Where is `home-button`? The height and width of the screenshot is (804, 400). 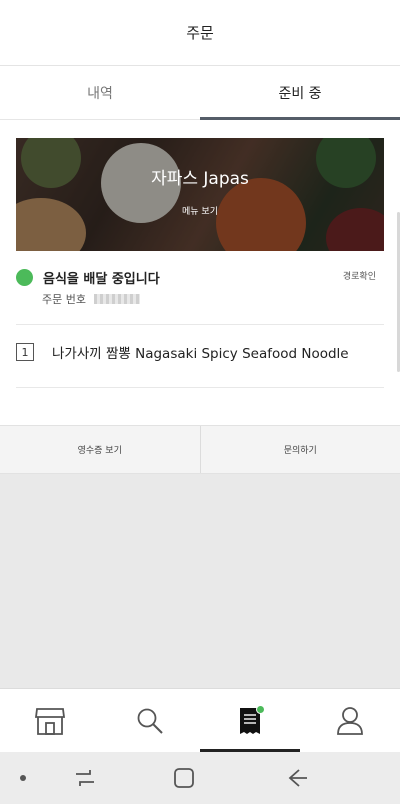 home-button is located at coordinates (184, 778).